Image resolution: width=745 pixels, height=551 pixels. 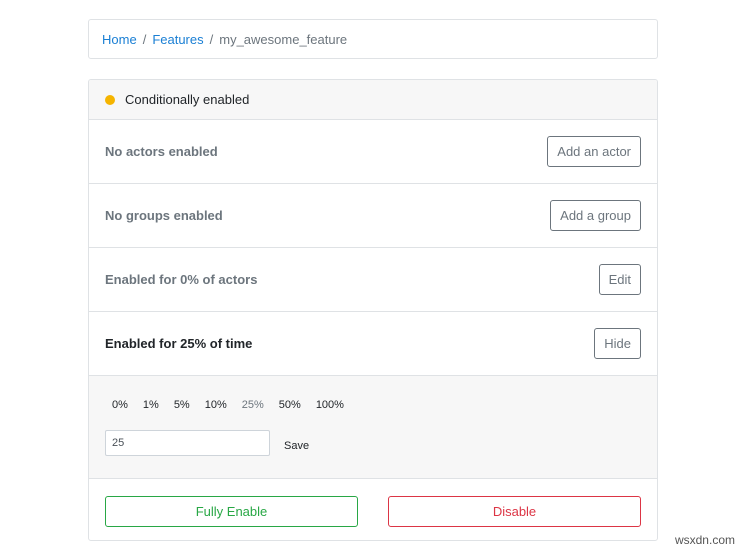 I want to click on percent-option-button: 100%, so click(x=333, y=404).